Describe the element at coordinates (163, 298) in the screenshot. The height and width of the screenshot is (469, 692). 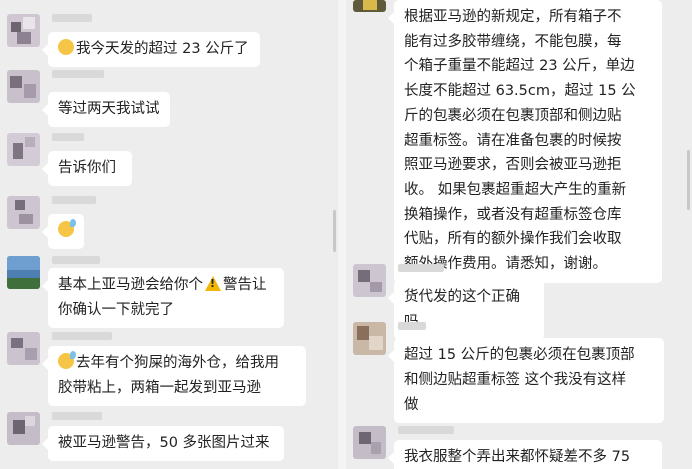
I see `message-bubble: 基本上亚马逊会给你个警告让 你确认一下就完了` at that location.